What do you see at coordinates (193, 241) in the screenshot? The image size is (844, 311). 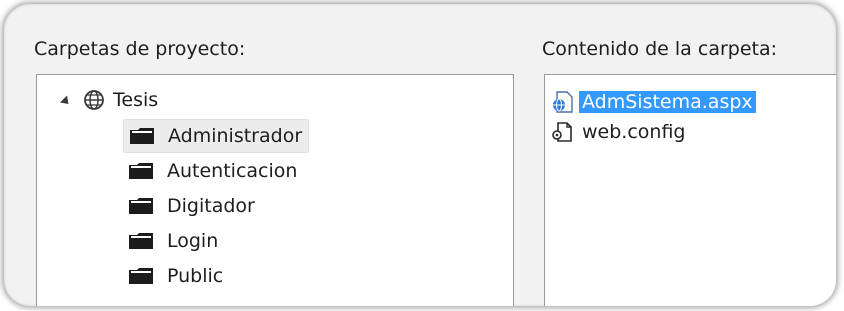 I see `tree-item-label: Login` at bounding box center [193, 241].